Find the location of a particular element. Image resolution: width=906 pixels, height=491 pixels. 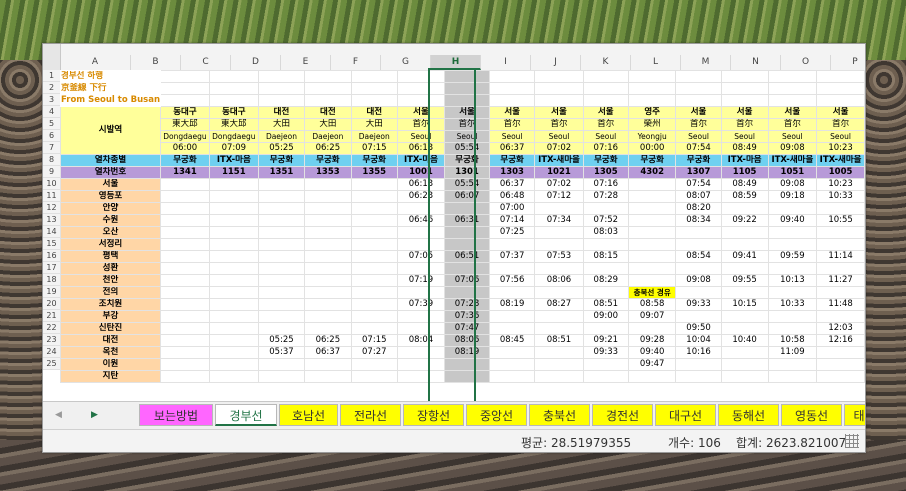

station-name: 옥천 is located at coordinates (110, 352).